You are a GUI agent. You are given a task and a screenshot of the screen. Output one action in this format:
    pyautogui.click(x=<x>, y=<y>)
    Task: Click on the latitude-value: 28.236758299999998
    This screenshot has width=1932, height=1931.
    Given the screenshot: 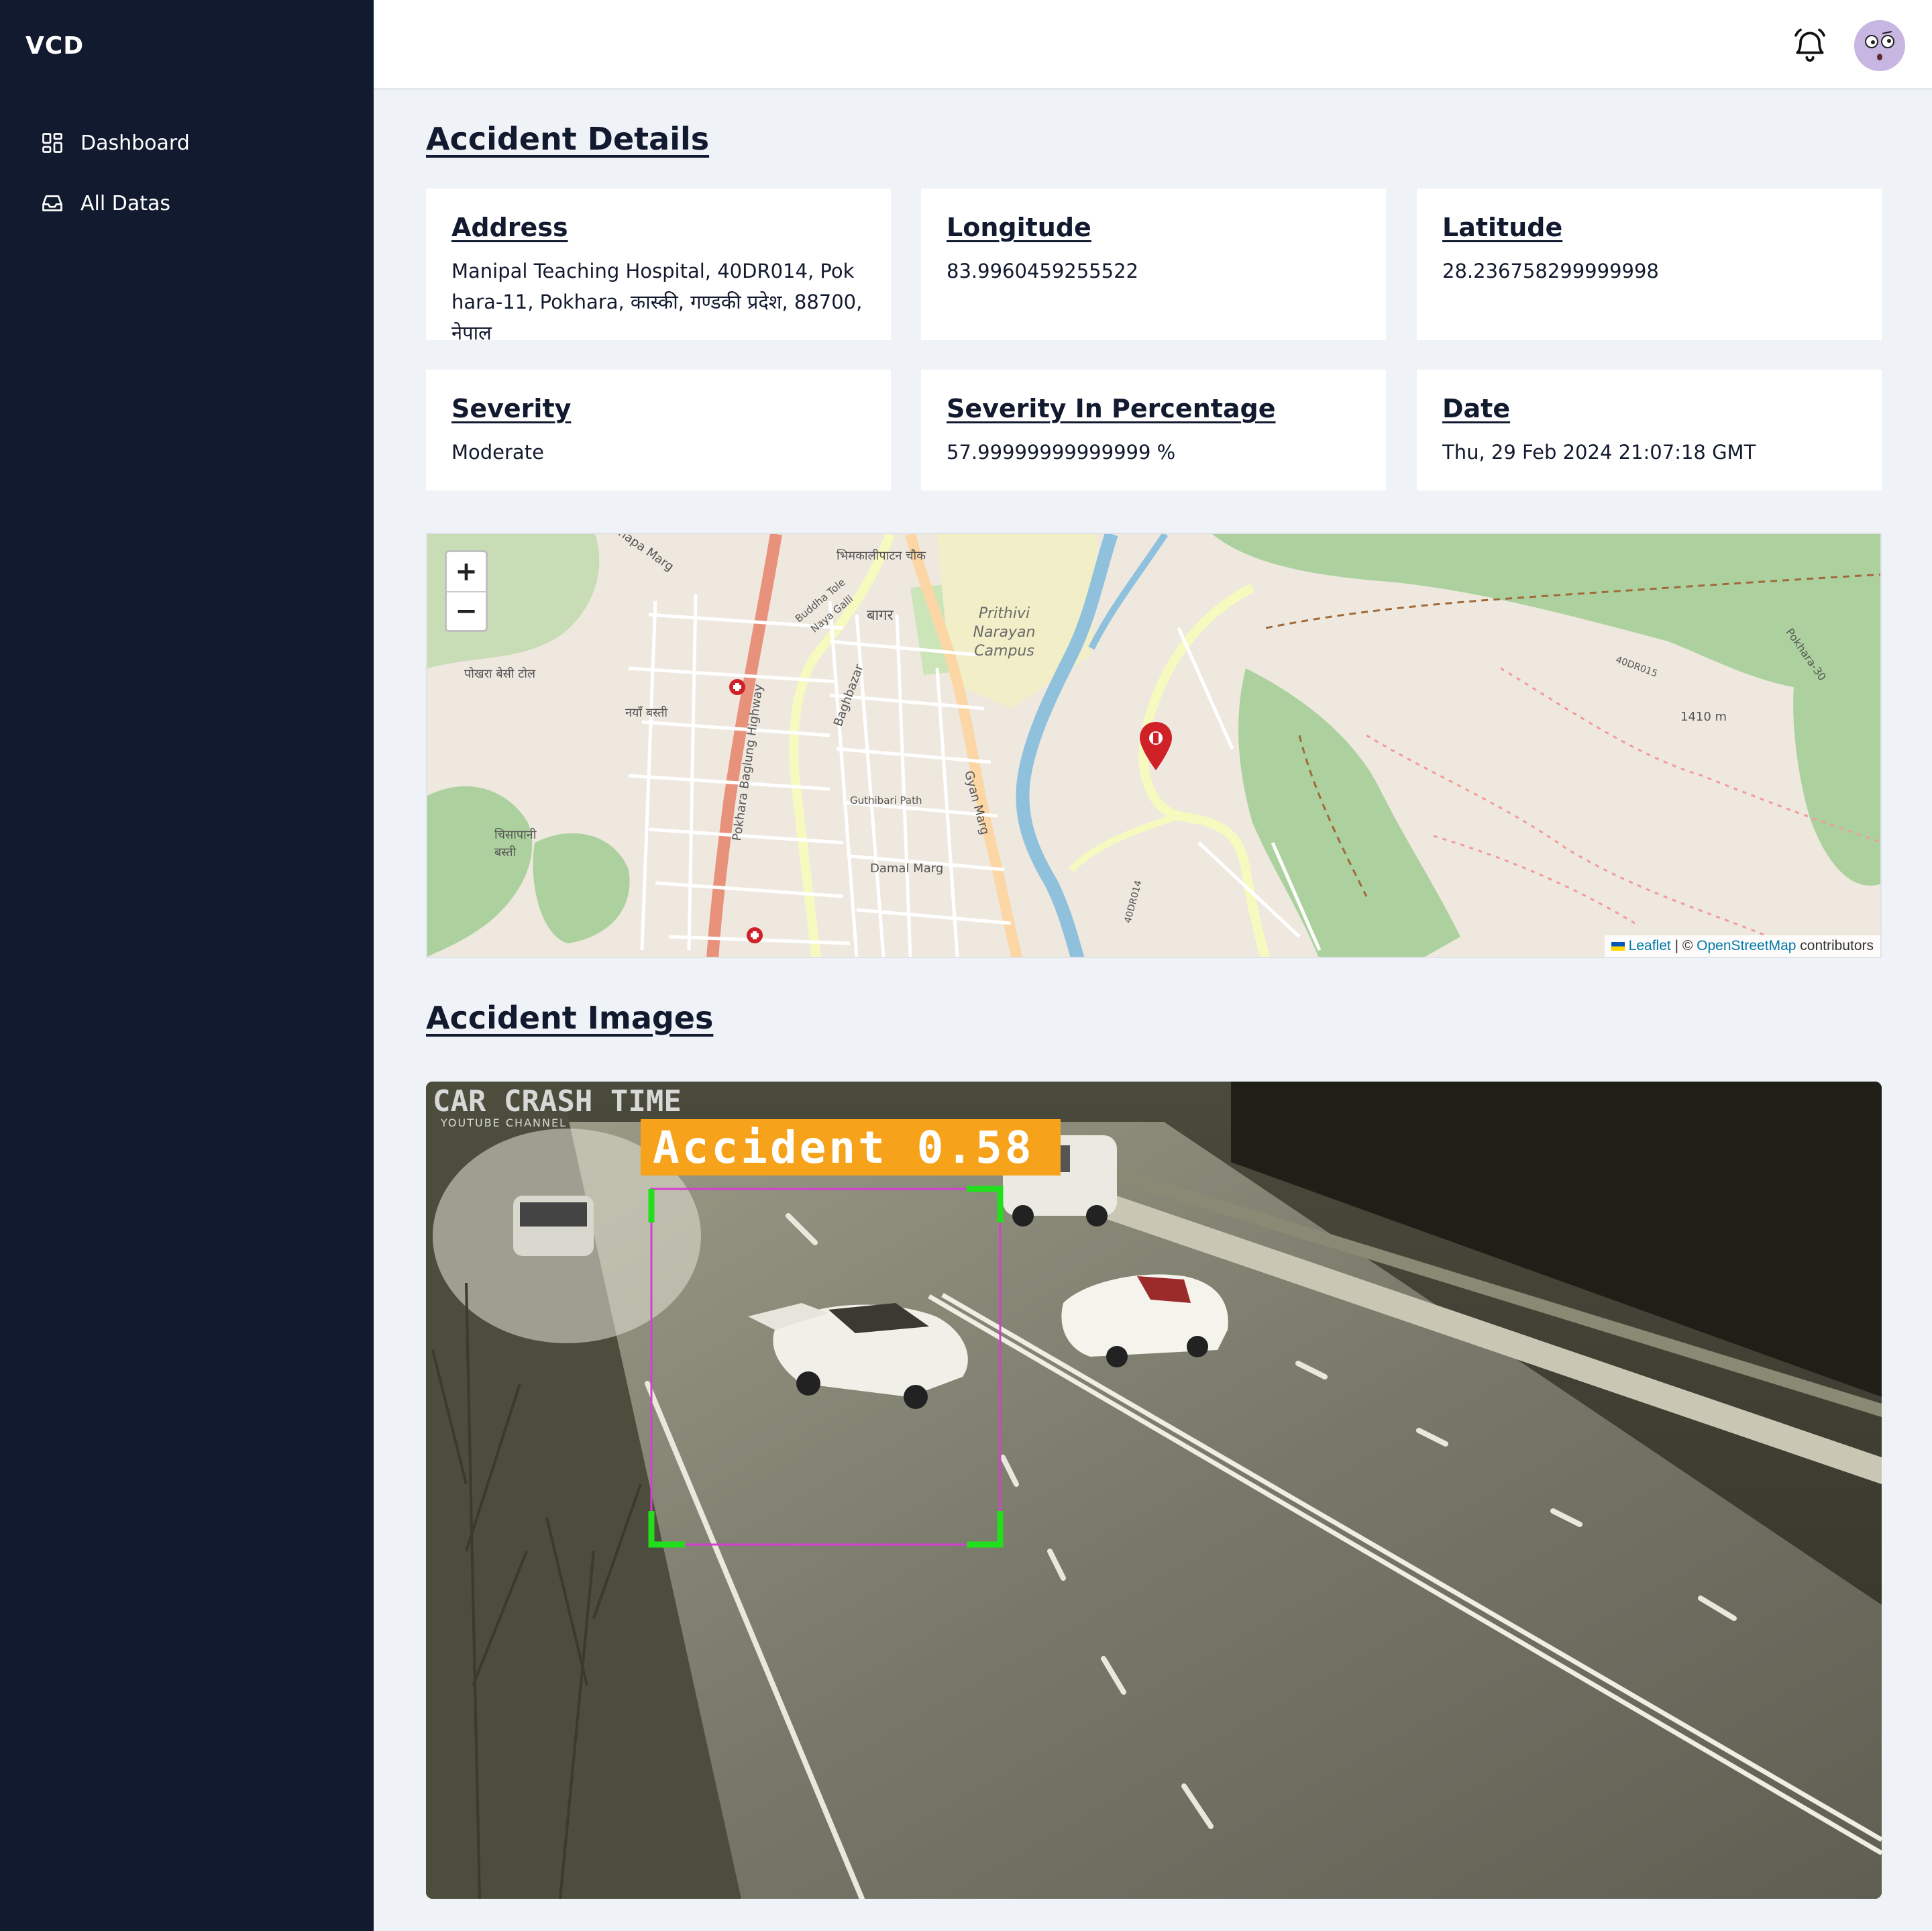 What is the action you would take?
    pyautogui.click(x=1550, y=271)
    